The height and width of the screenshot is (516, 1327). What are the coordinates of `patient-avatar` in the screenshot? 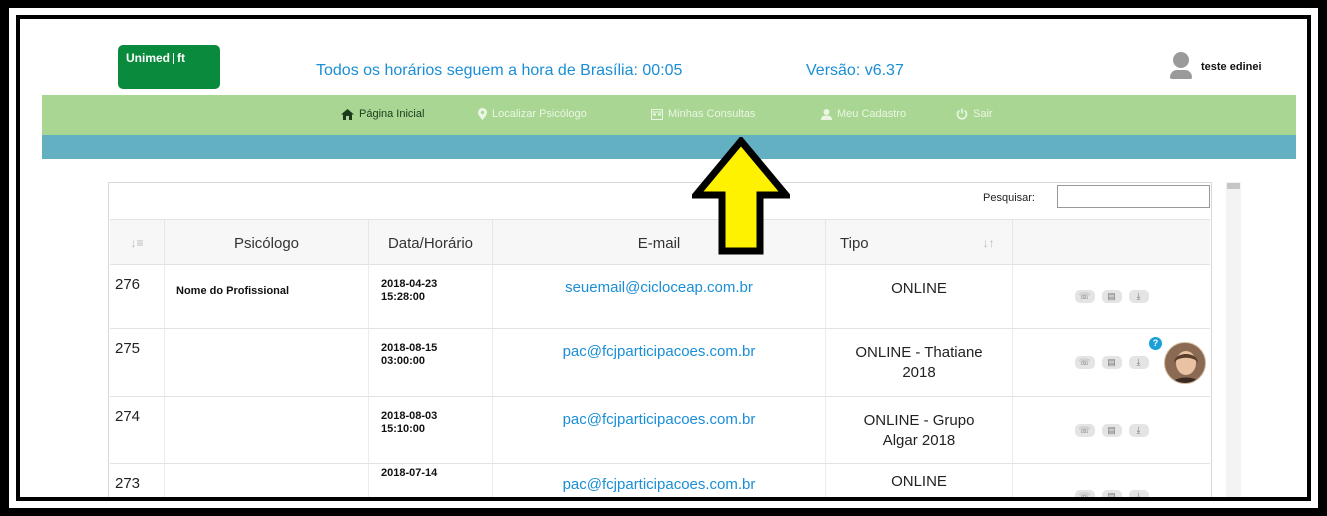 It's located at (1185, 363).